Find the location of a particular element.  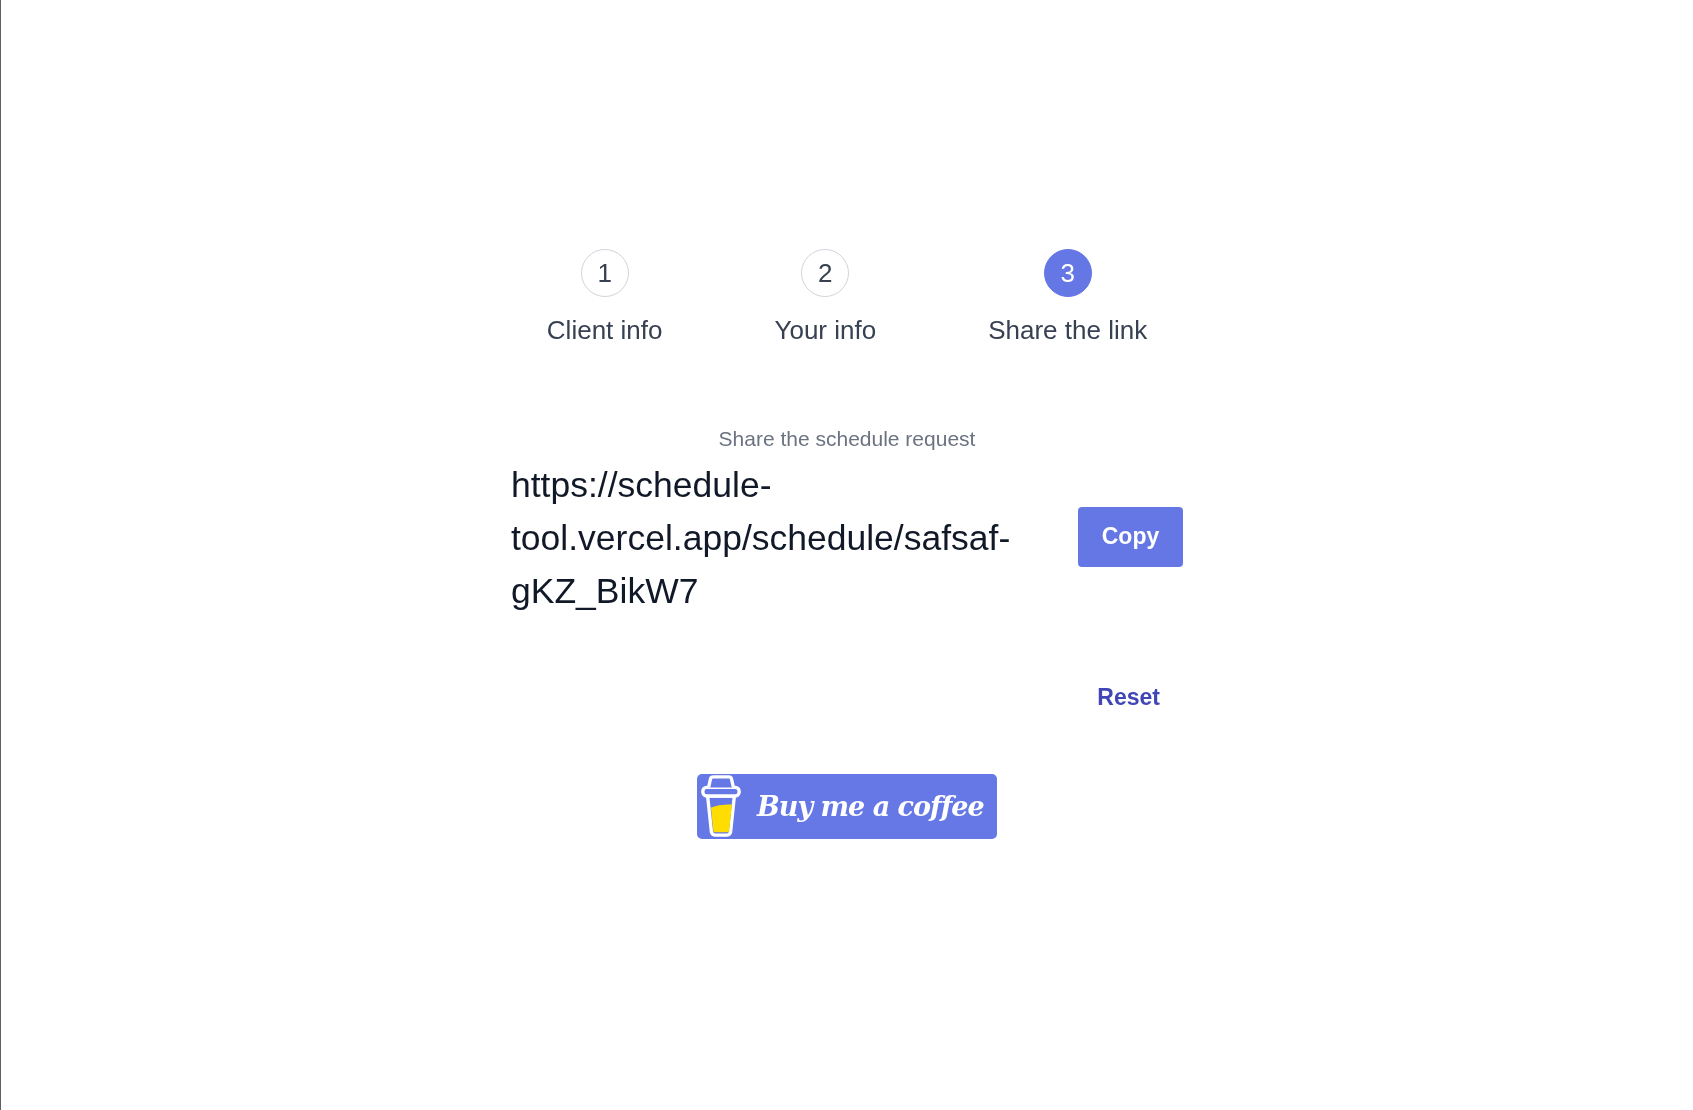

step-label: Client info is located at coordinates (604, 330).